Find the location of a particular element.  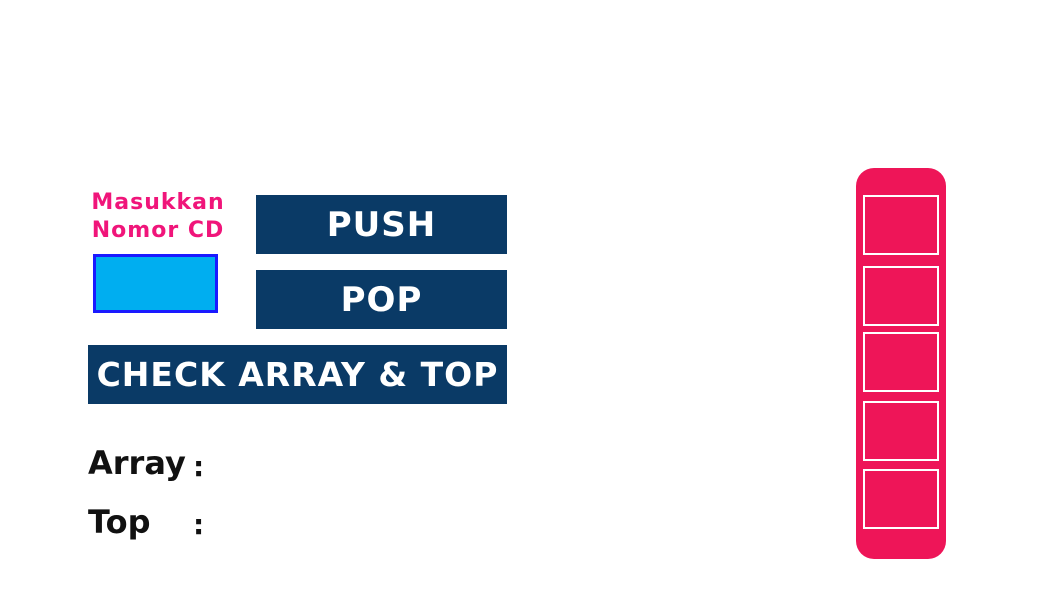

cd-number-input is located at coordinates (155, 283).